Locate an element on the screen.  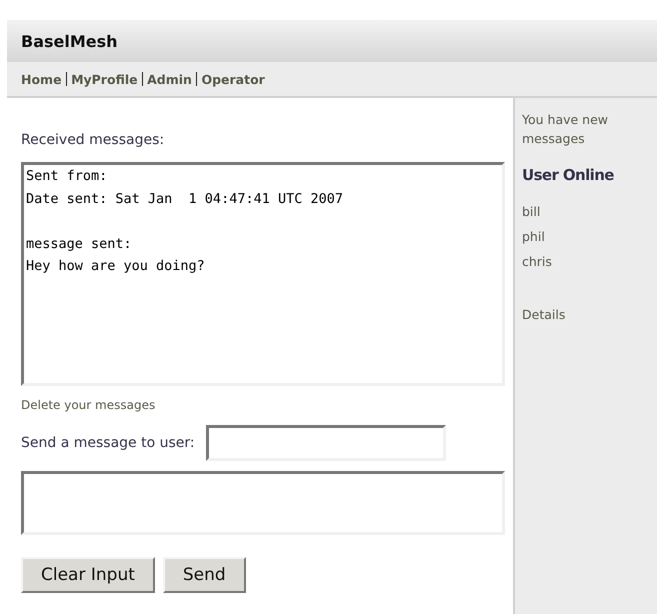
nav-link: Operator is located at coordinates (233, 79).